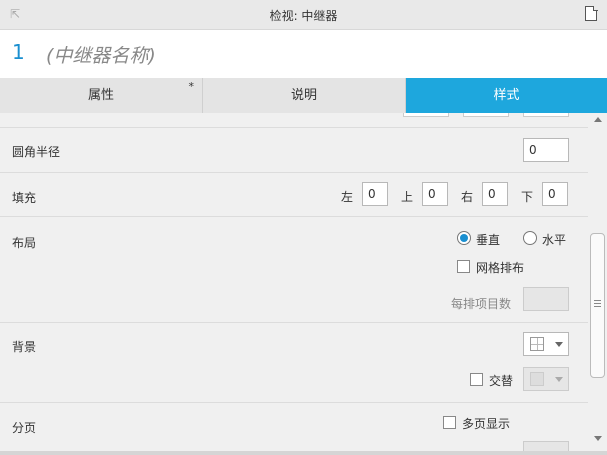  I want to click on scroll-up-icon, so click(598, 119).